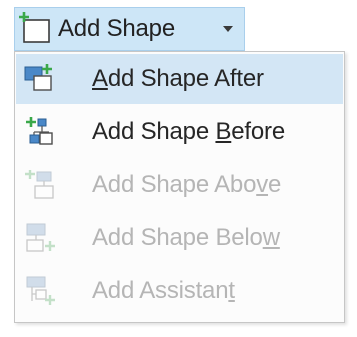 The height and width of the screenshot is (337, 357). Describe the element at coordinates (187, 184) in the screenshot. I see `menu-item-label: Add Shape Above` at that location.